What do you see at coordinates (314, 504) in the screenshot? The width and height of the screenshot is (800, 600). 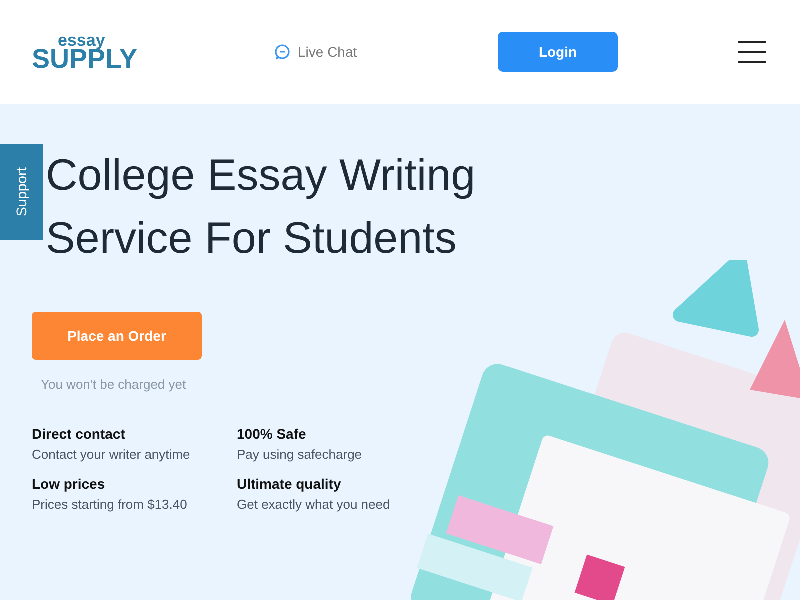 I see `feature-text: Get exactly what you need` at bounding box center [314, 504].